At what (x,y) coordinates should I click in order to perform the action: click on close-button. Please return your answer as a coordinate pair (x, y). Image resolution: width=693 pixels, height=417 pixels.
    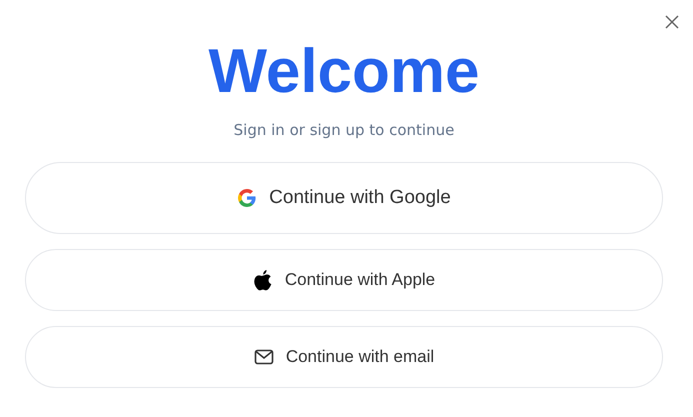
    Looking at the image, I should click on (672, 22).